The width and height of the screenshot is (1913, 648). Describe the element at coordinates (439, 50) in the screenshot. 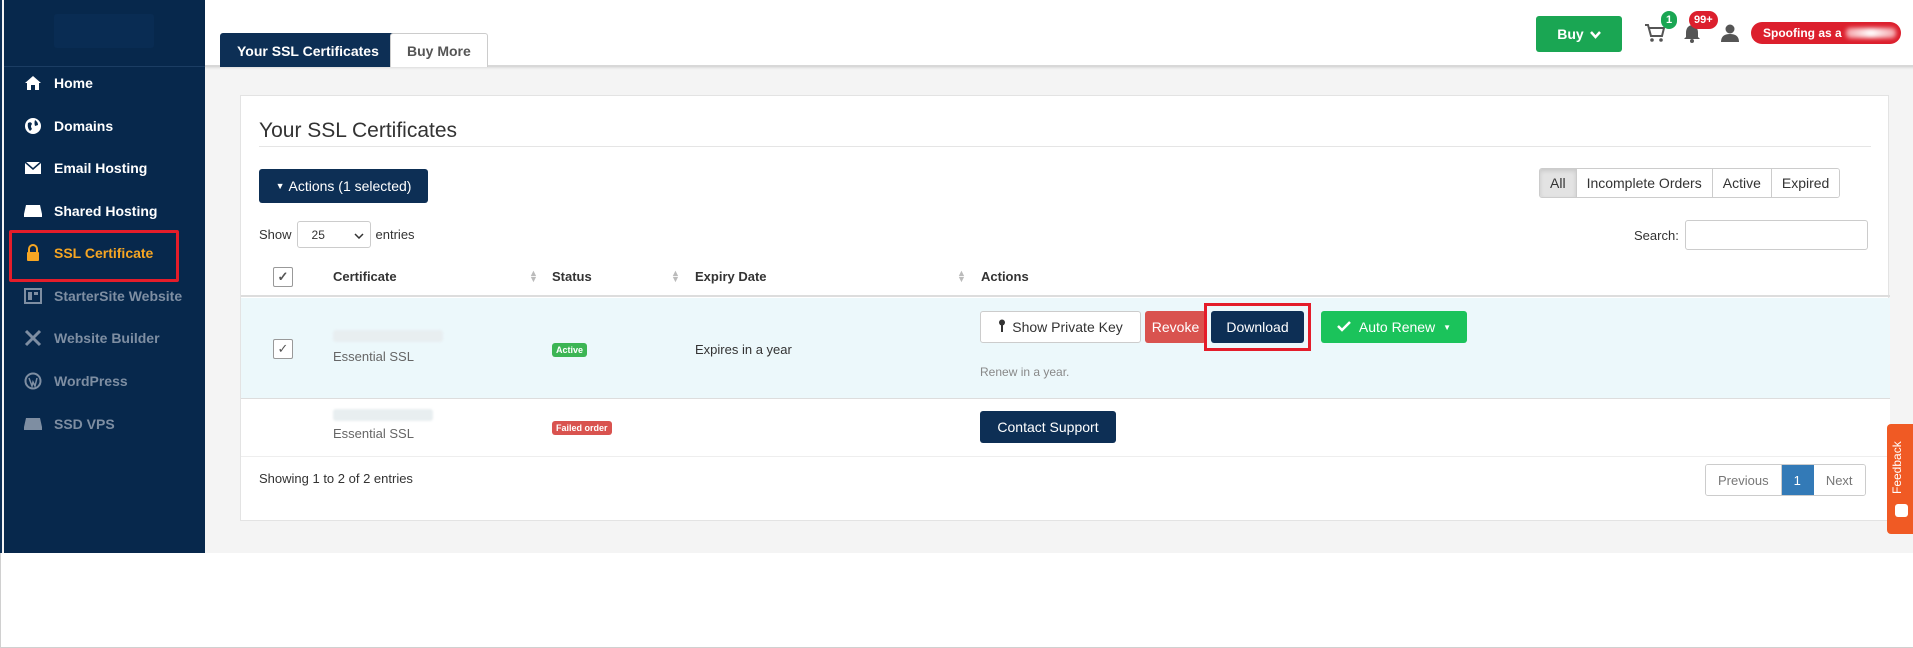

I see `tab-buy-more: Buy More` at that location.